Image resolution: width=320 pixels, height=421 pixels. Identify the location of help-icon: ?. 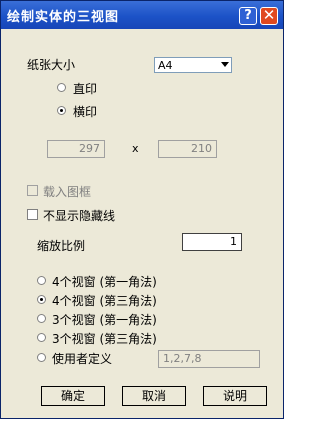
(248, 16).